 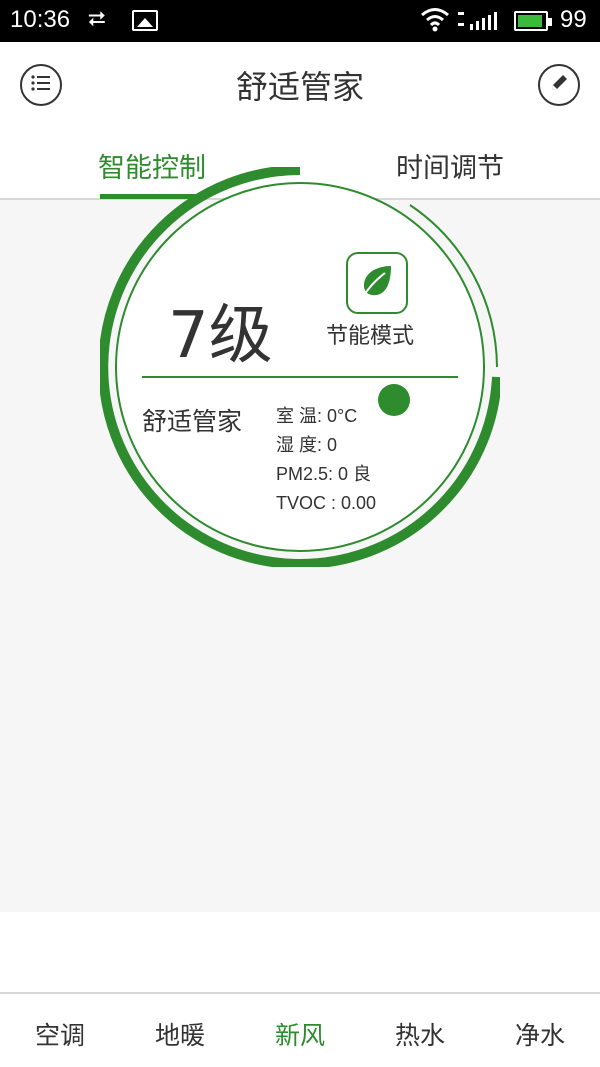 I want to click on signal-icon, so click(x=481, y=23).